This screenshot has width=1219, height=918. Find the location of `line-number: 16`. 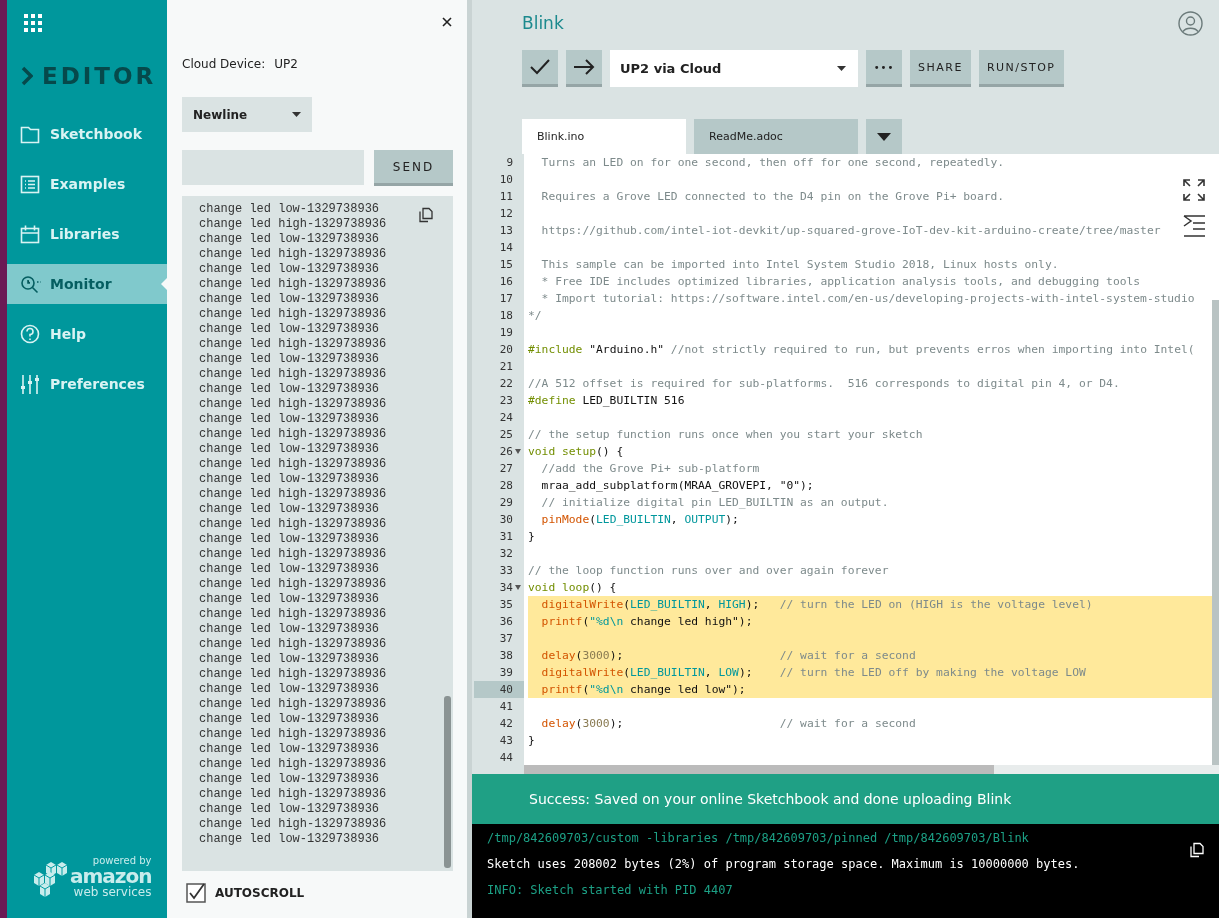

line-number: 16 is located at coordinates (506, 281).